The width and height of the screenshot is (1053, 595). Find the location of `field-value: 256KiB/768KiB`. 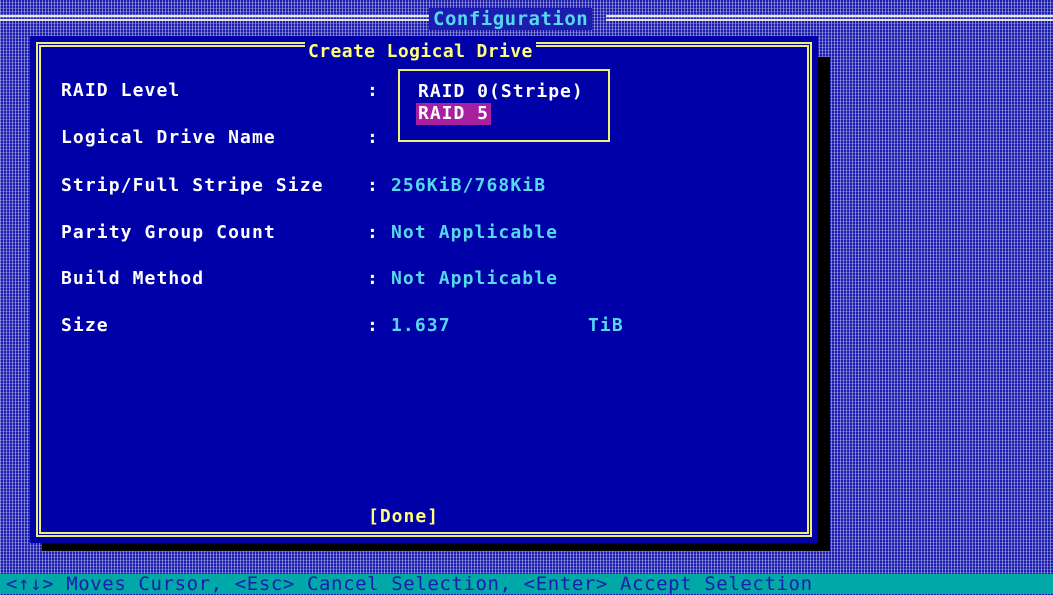

field-value: 256KiB/768KiB is located at coordinates (469, 185).